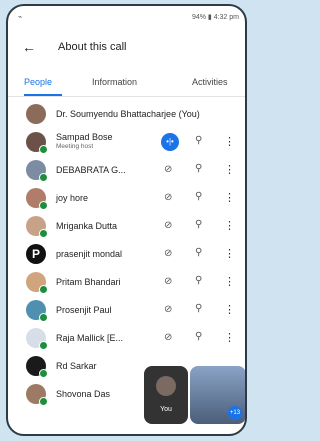  I want to click on participant-role: Meeting host, so click(75, 146).